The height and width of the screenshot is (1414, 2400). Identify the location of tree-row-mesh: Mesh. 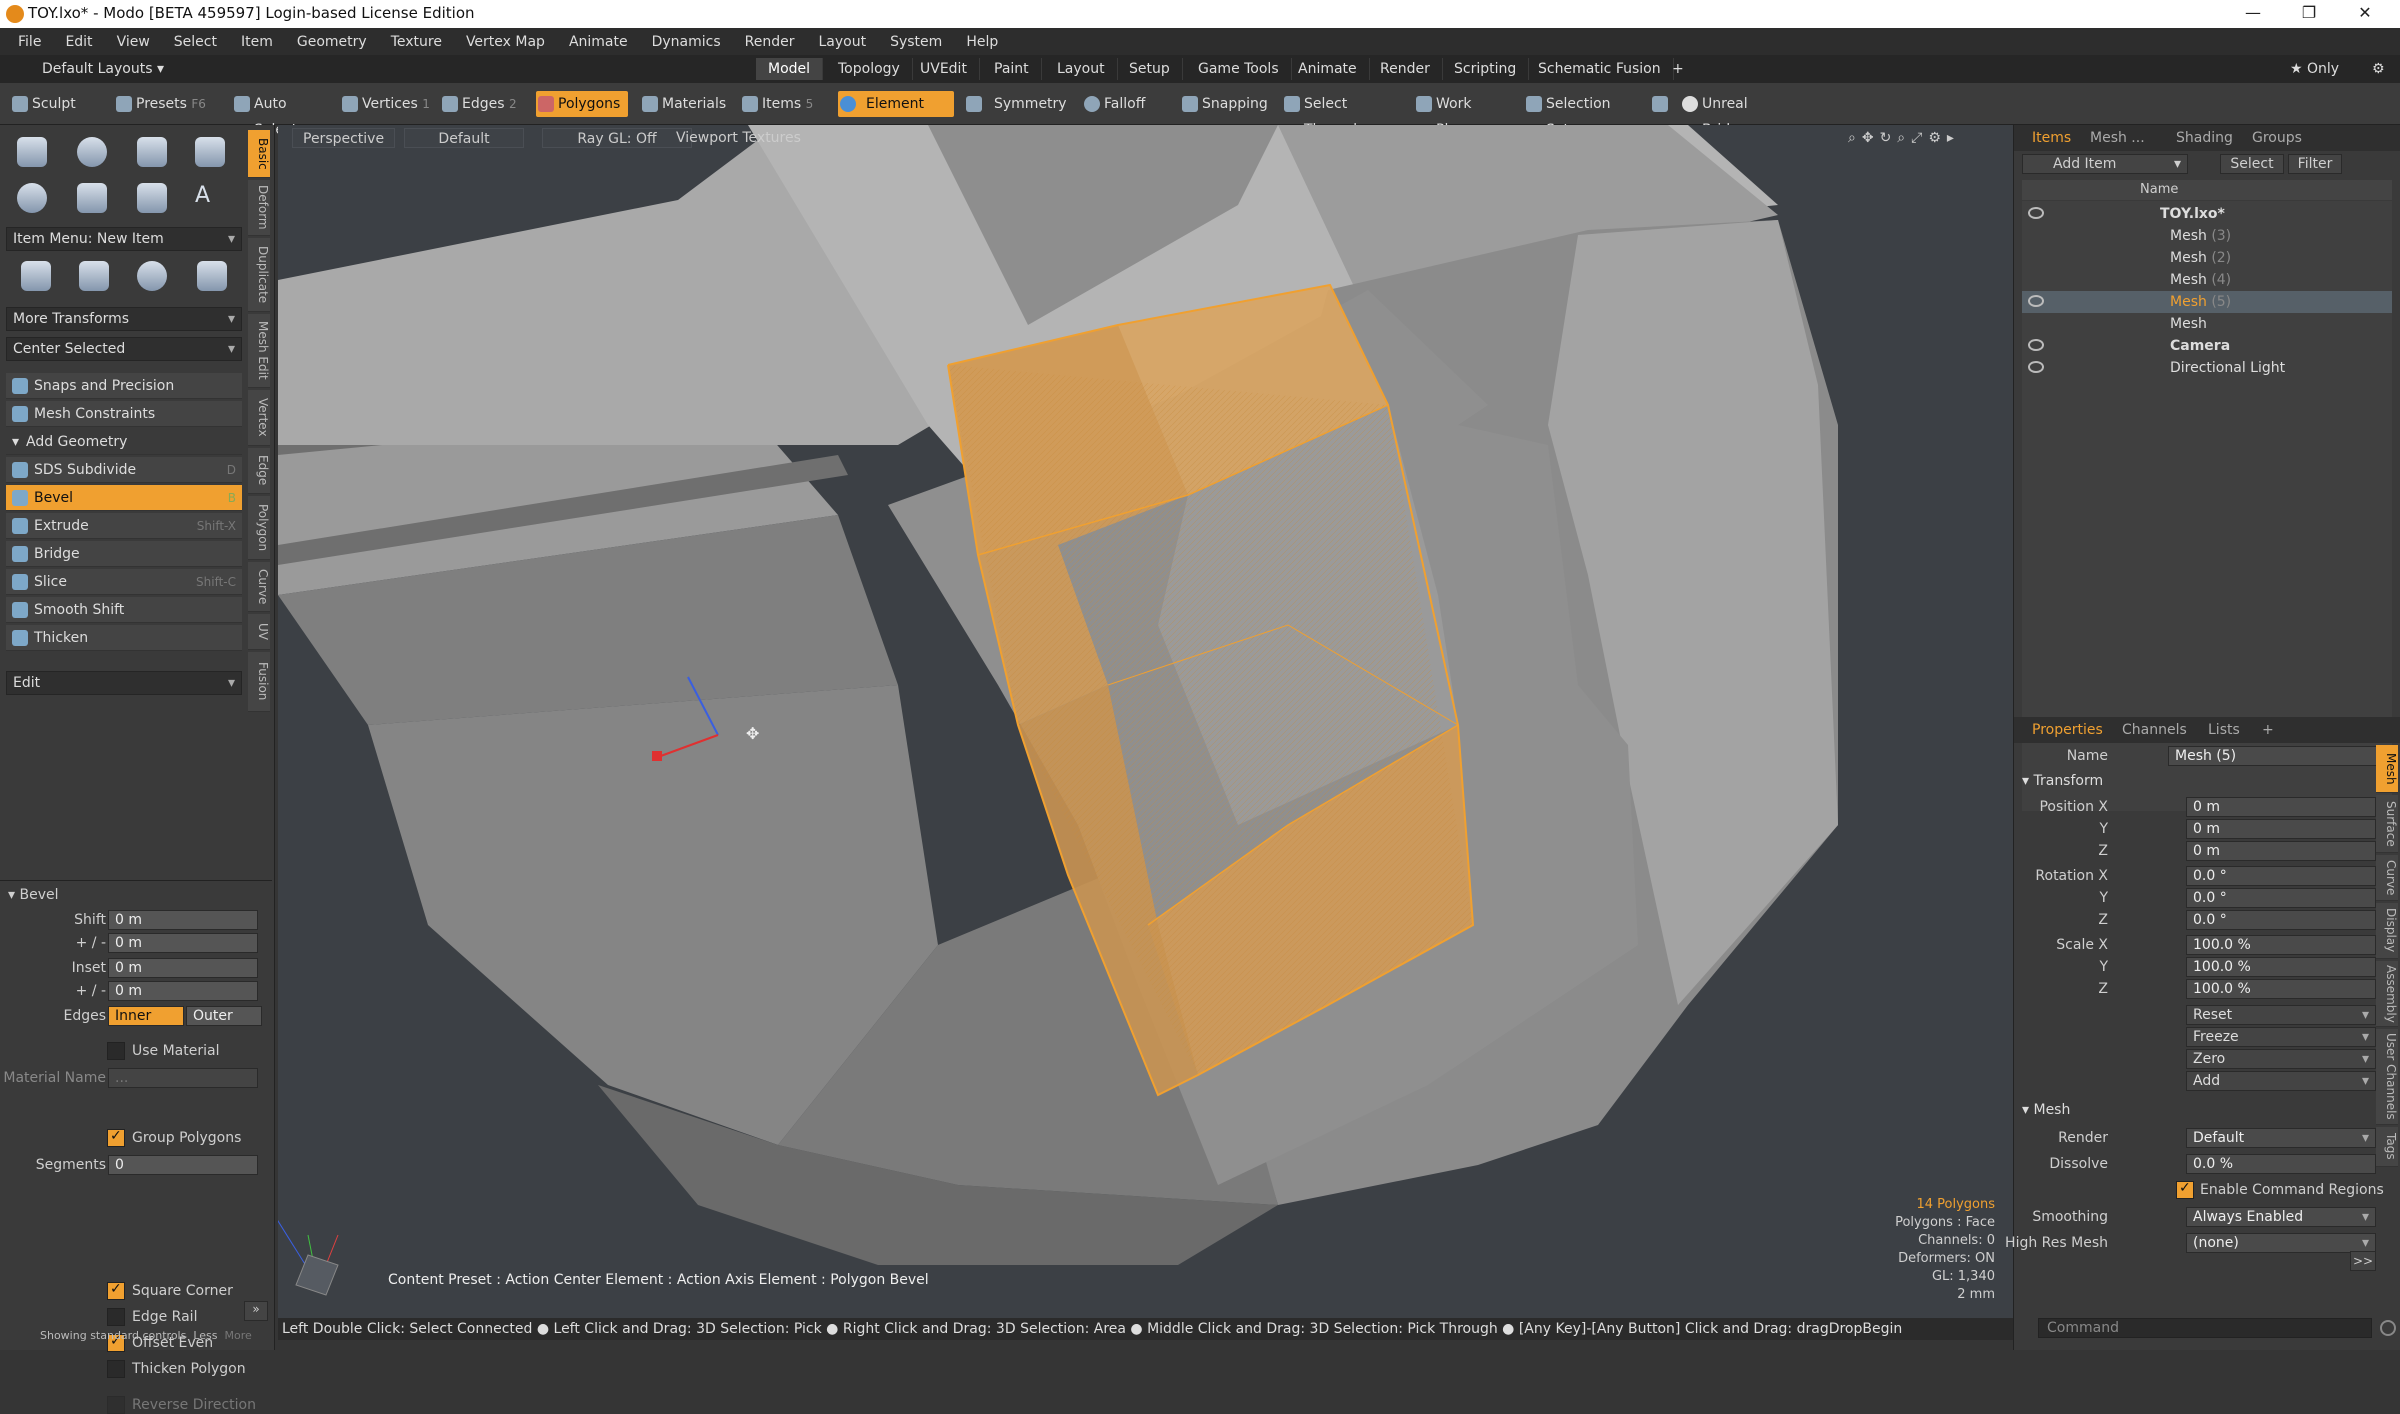
(2207, 324).